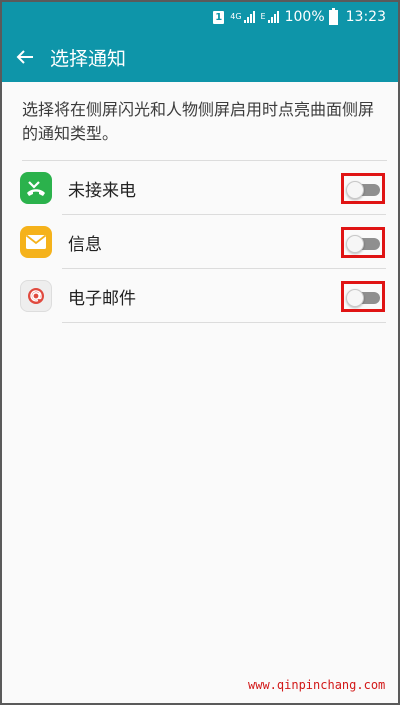 The image size is (400, 705). Describe the element at coordinates (219, 17) in the screenshot. I see `sim-icon: 1` at that location.